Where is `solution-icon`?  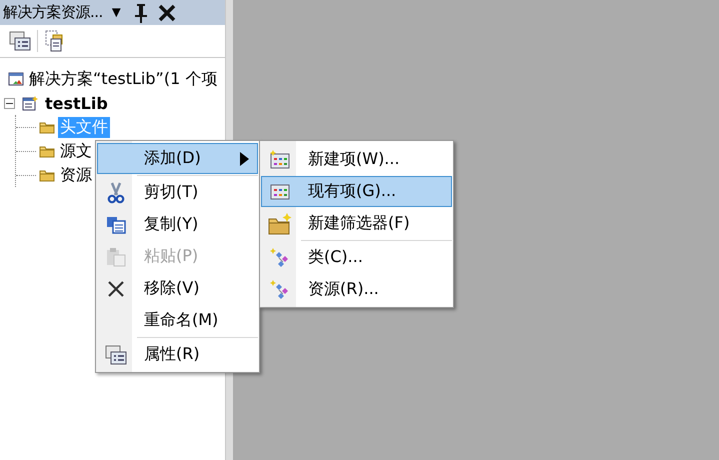 solution-icon is located at coordinates (16, 79).